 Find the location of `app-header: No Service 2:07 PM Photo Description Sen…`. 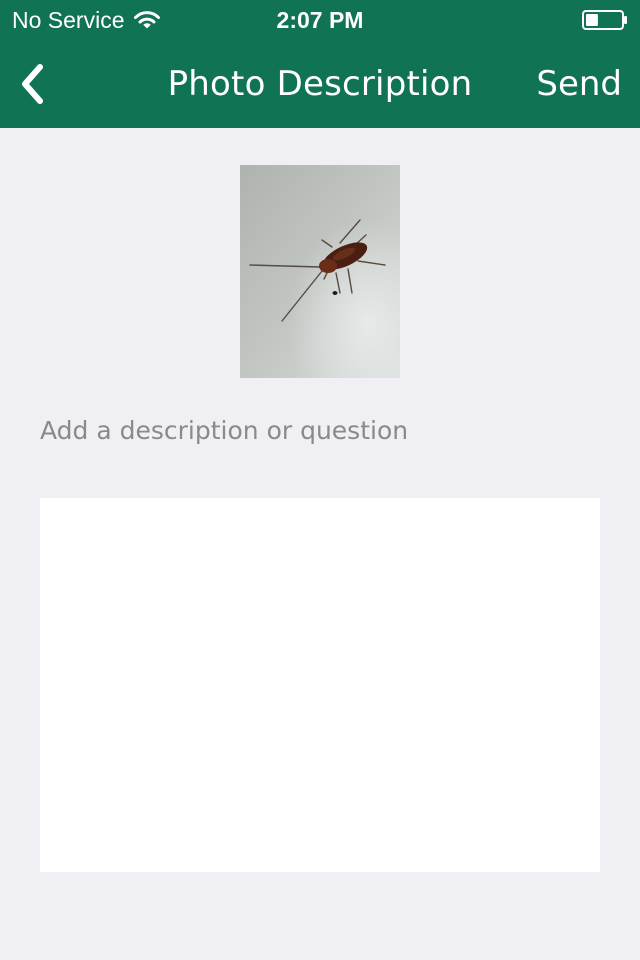

app-header: No Service 2:07 PM Photo Description Sen… is located at coordinates (320, 64).